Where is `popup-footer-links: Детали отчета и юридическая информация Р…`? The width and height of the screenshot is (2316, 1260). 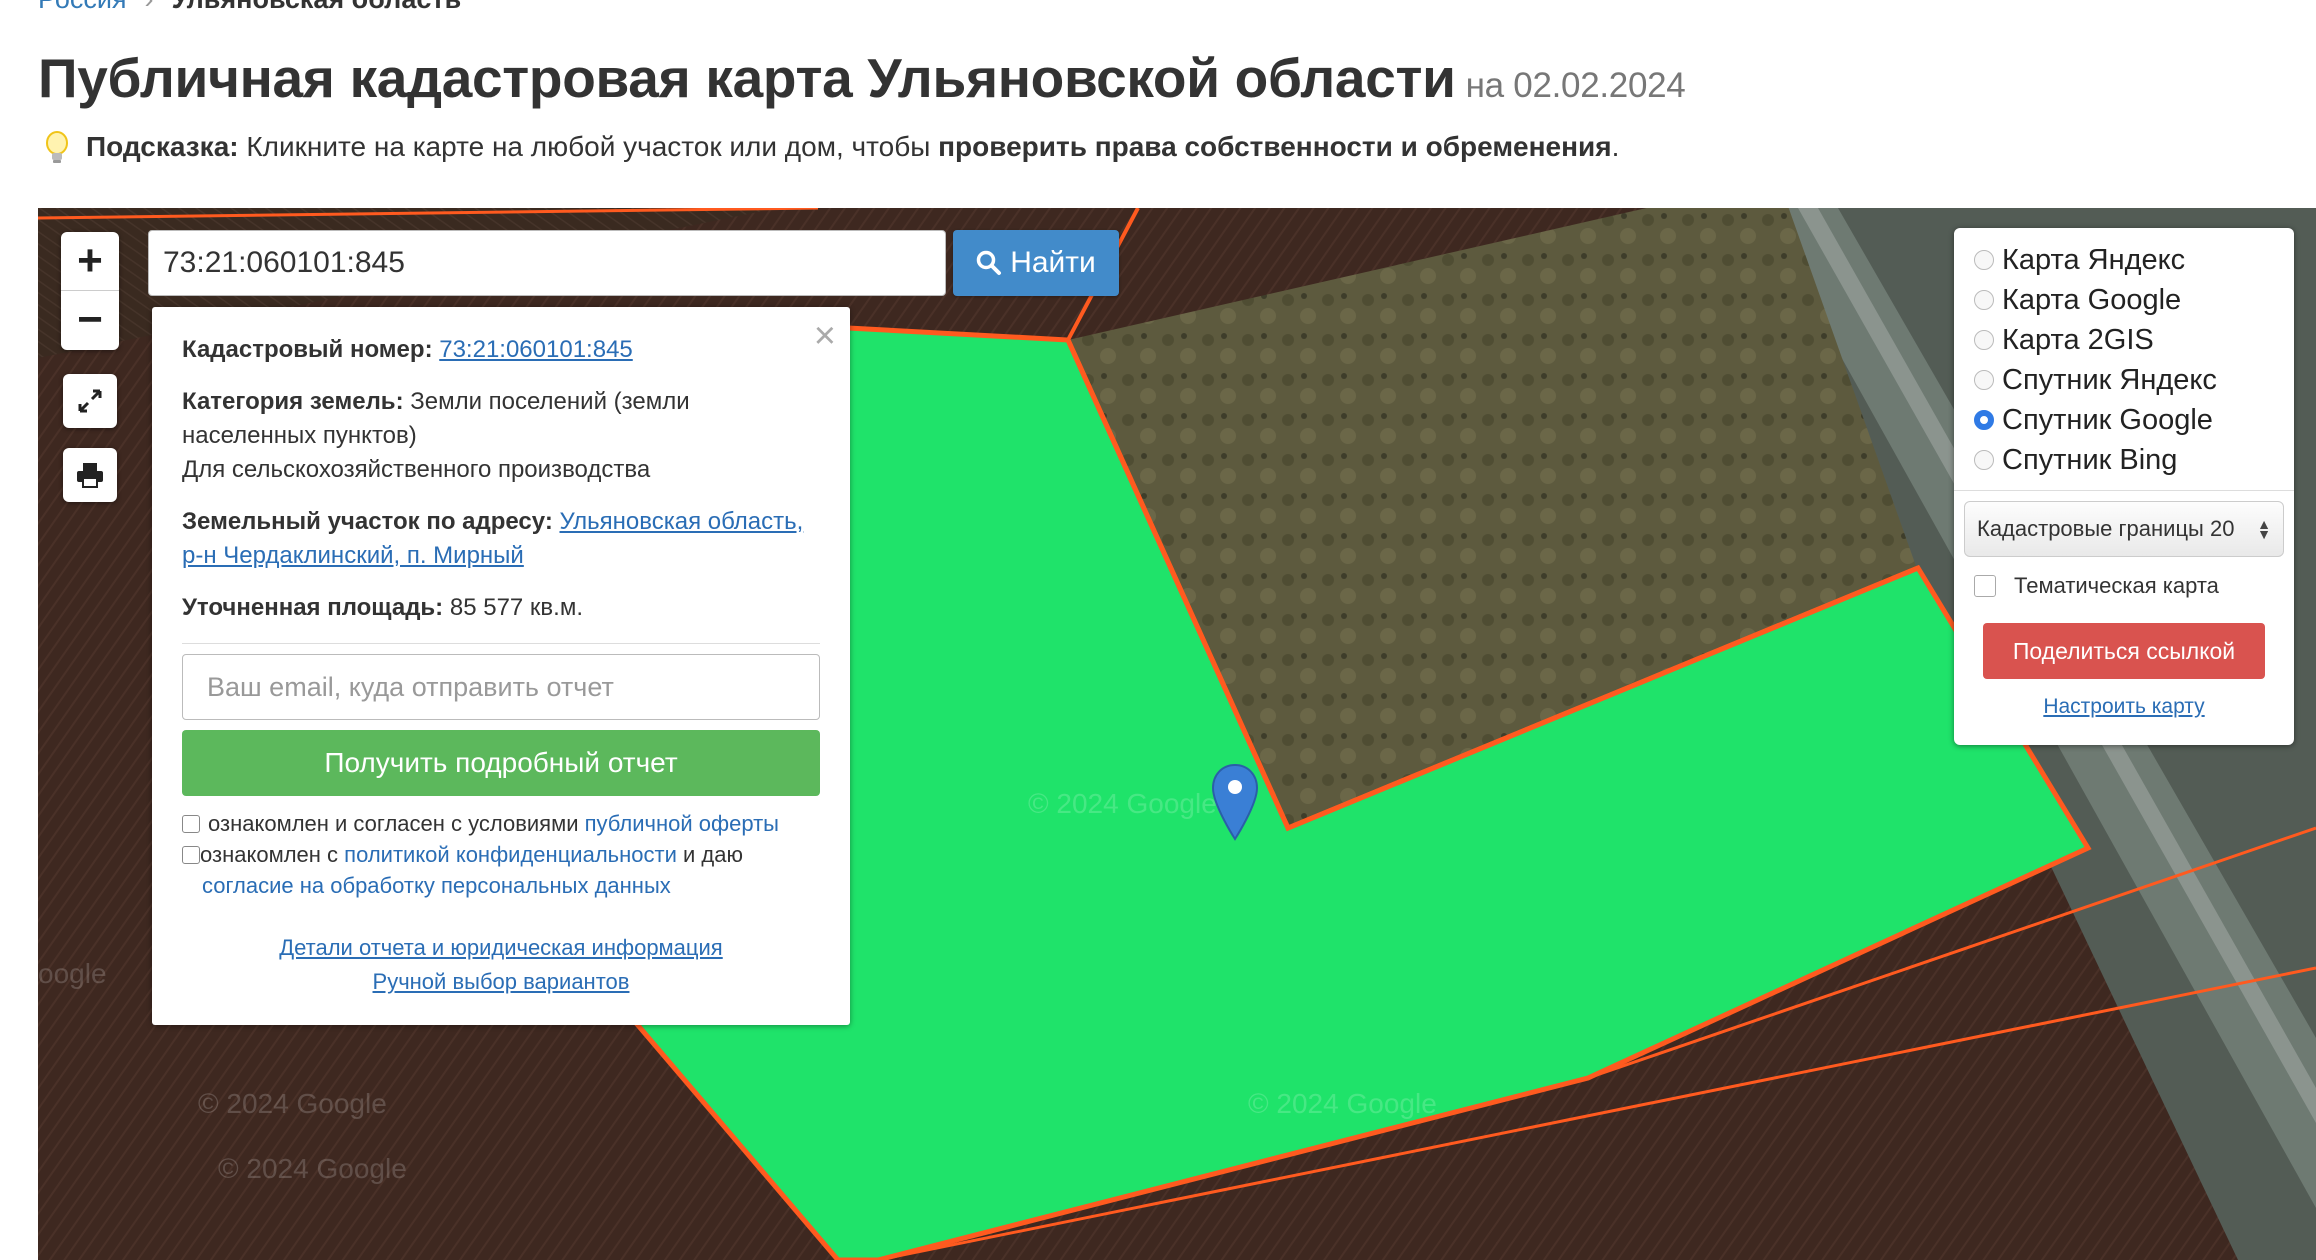
popup-footer-links: Детали отчета и юридическая информация Р… is located at coordinates (501, 965).